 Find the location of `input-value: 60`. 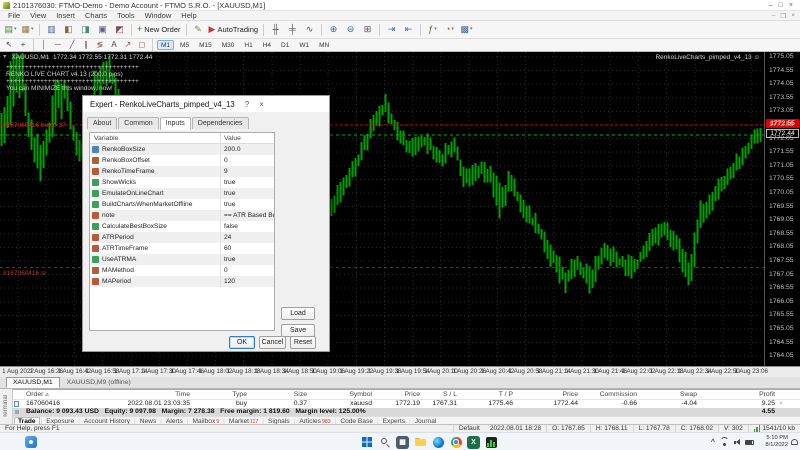

input-value: 60 is located at coordinates (247, 248).